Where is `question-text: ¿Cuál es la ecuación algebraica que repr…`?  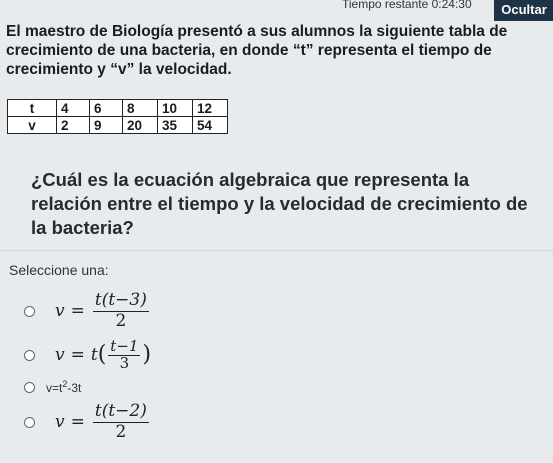
question-text: ¿Cuál es la ecuación algebraica que repr… is located at coordinates (279, 203).